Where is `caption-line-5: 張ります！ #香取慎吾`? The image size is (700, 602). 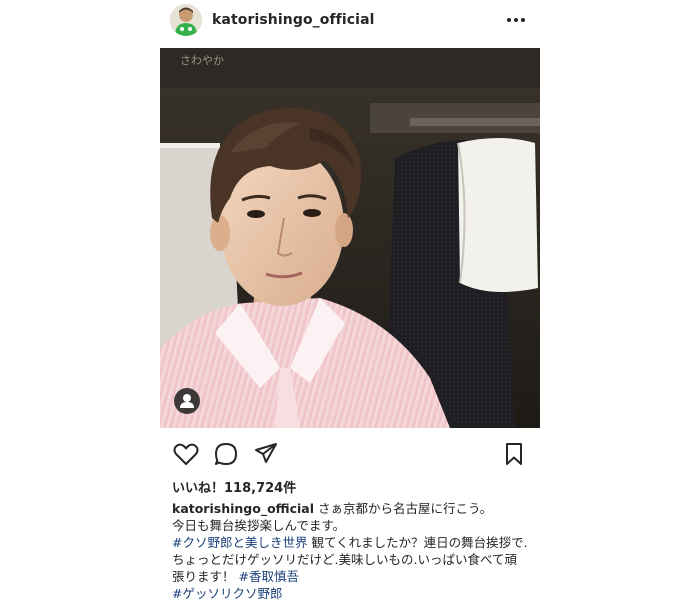
caption-line-5: 張ります！ #香取慎吾 is located at coordinates (352, 576).